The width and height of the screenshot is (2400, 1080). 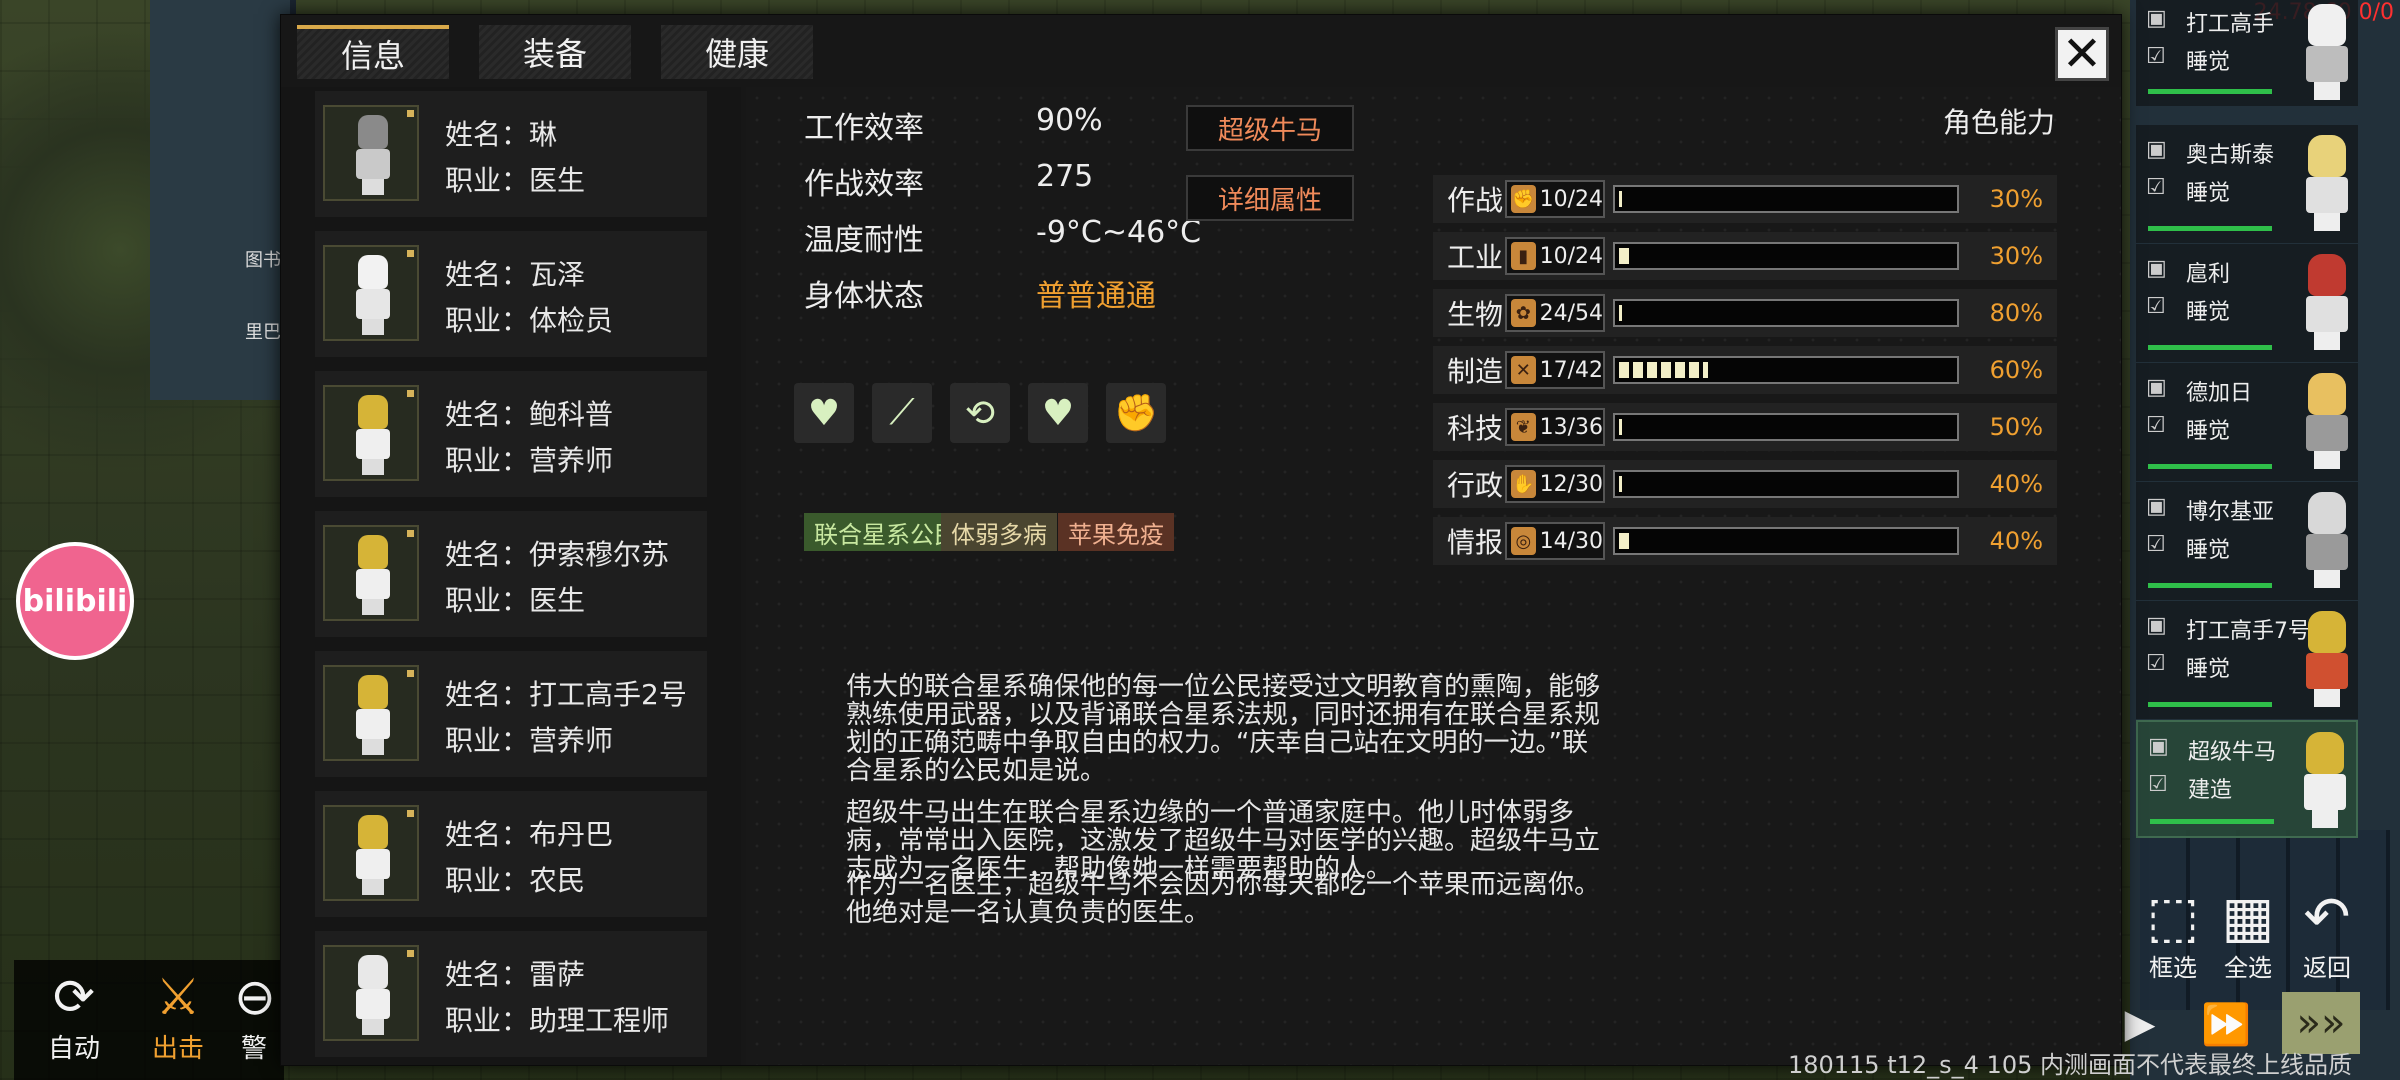 What do you see at coordinates (1555, 370) in the screenshot?
I see `ability-level-badge: ✕ 17/42` at bounding box center [1555, 370].